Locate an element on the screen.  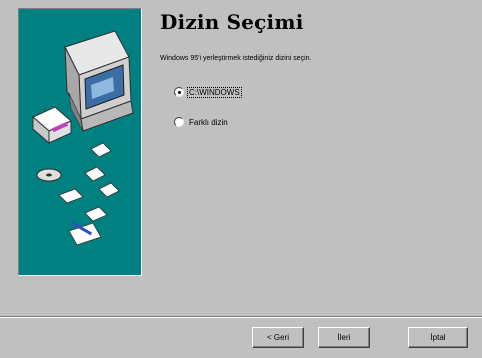
radio-option-windows-dir: C:\WINDOWS is located at coordinates (208, 92).